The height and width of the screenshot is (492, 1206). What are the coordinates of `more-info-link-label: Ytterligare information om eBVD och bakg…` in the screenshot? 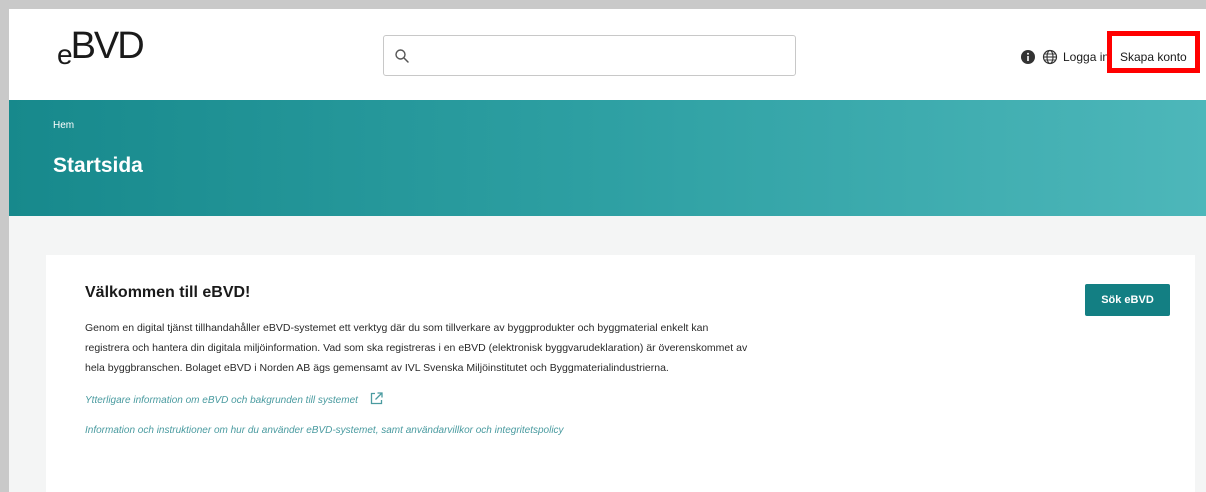 It's located at (221, 400).